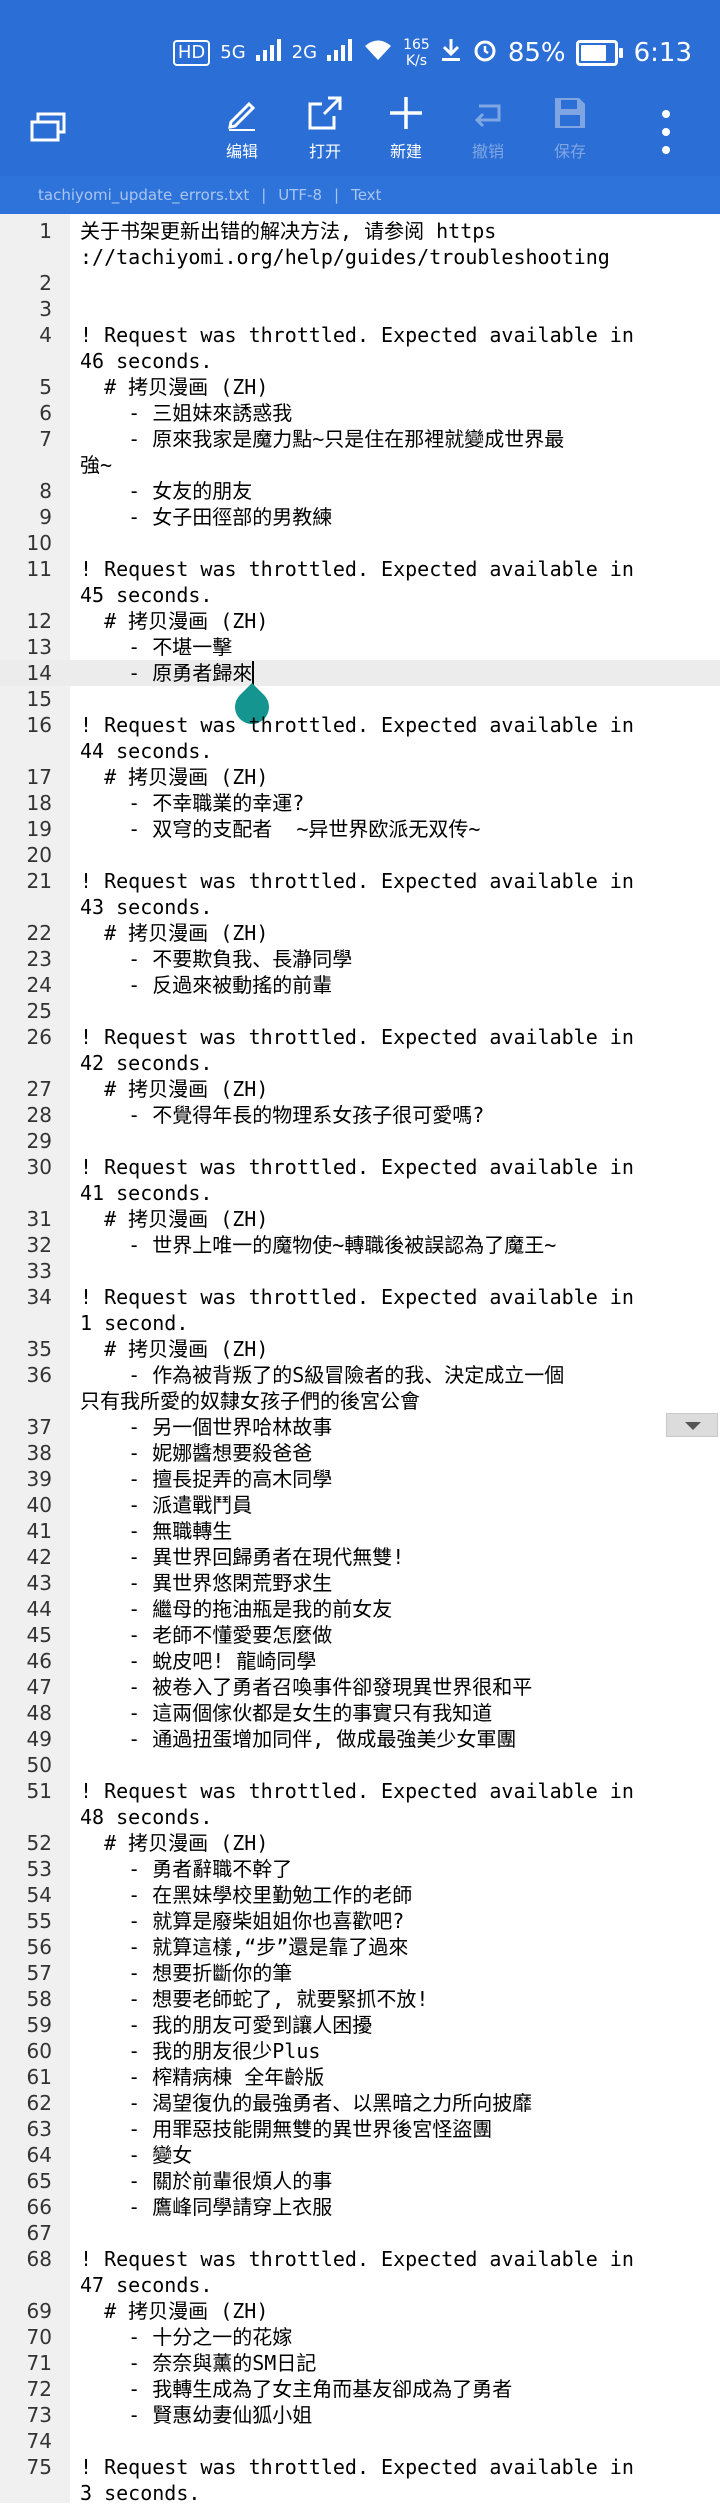 This screenshot has height=2506, width=720. What do you see at coordinates (395, 2051) in the screenshot?
I see `editor-line: - 我的朋友很少Plus` at bounding box center [395, 2051].